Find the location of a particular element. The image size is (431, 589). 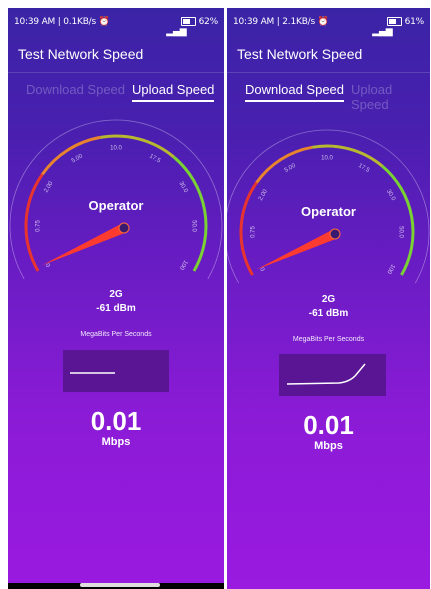

navigation-bar is located at coordinates (116, 586).